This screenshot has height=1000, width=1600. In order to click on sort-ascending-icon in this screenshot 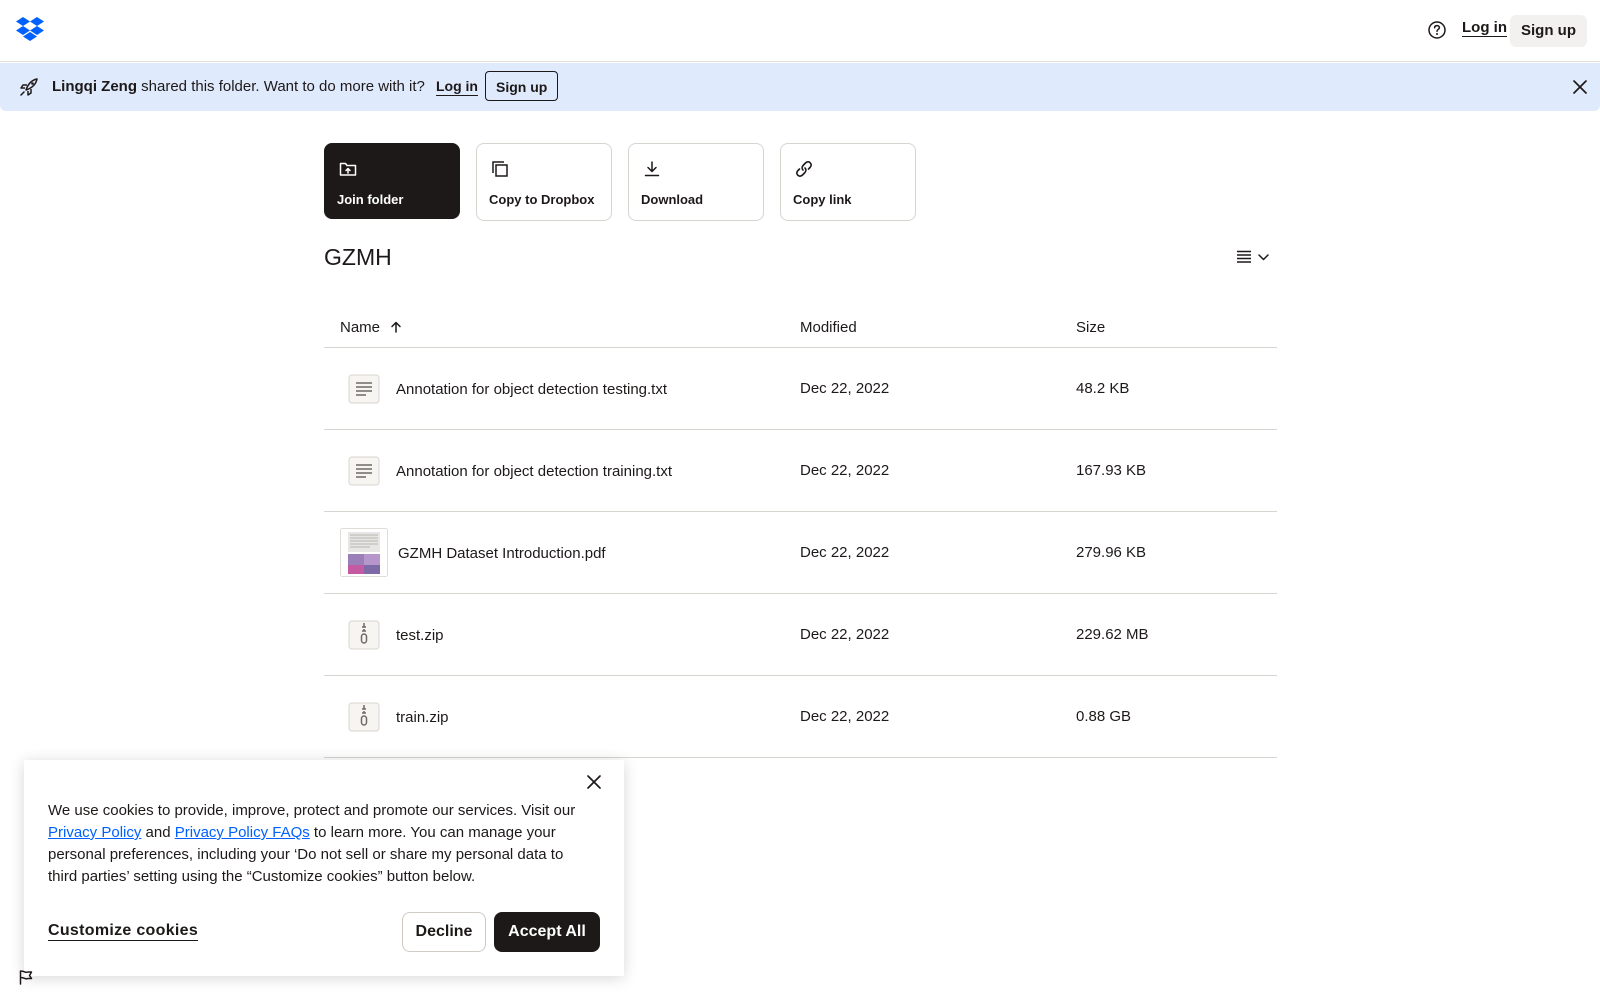, I will do `click(396, 327)`.